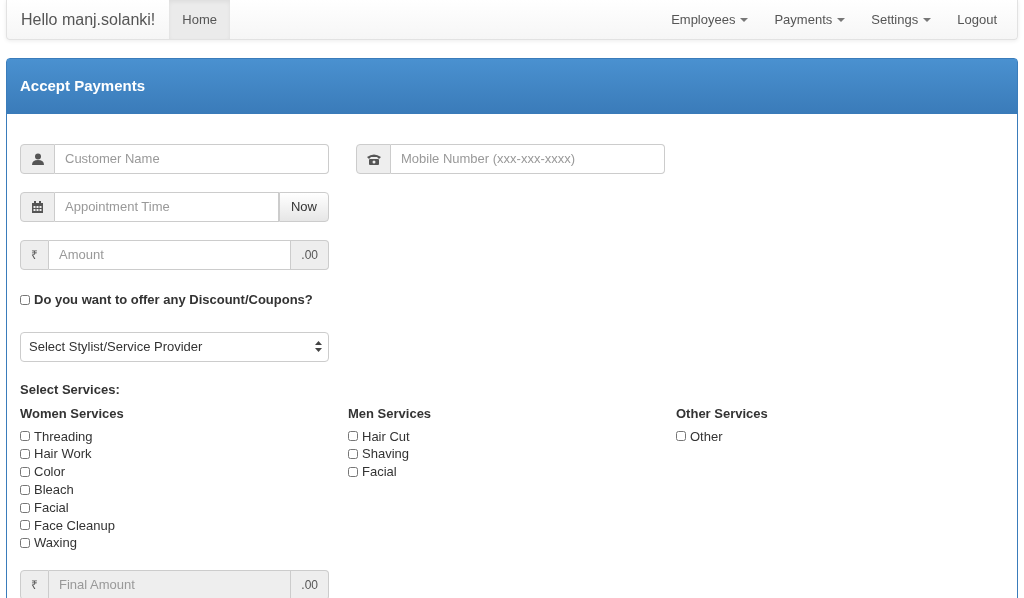 The image size is (1024, 598). I want to click on checkbox-label: Shaving, so click(385, 454).